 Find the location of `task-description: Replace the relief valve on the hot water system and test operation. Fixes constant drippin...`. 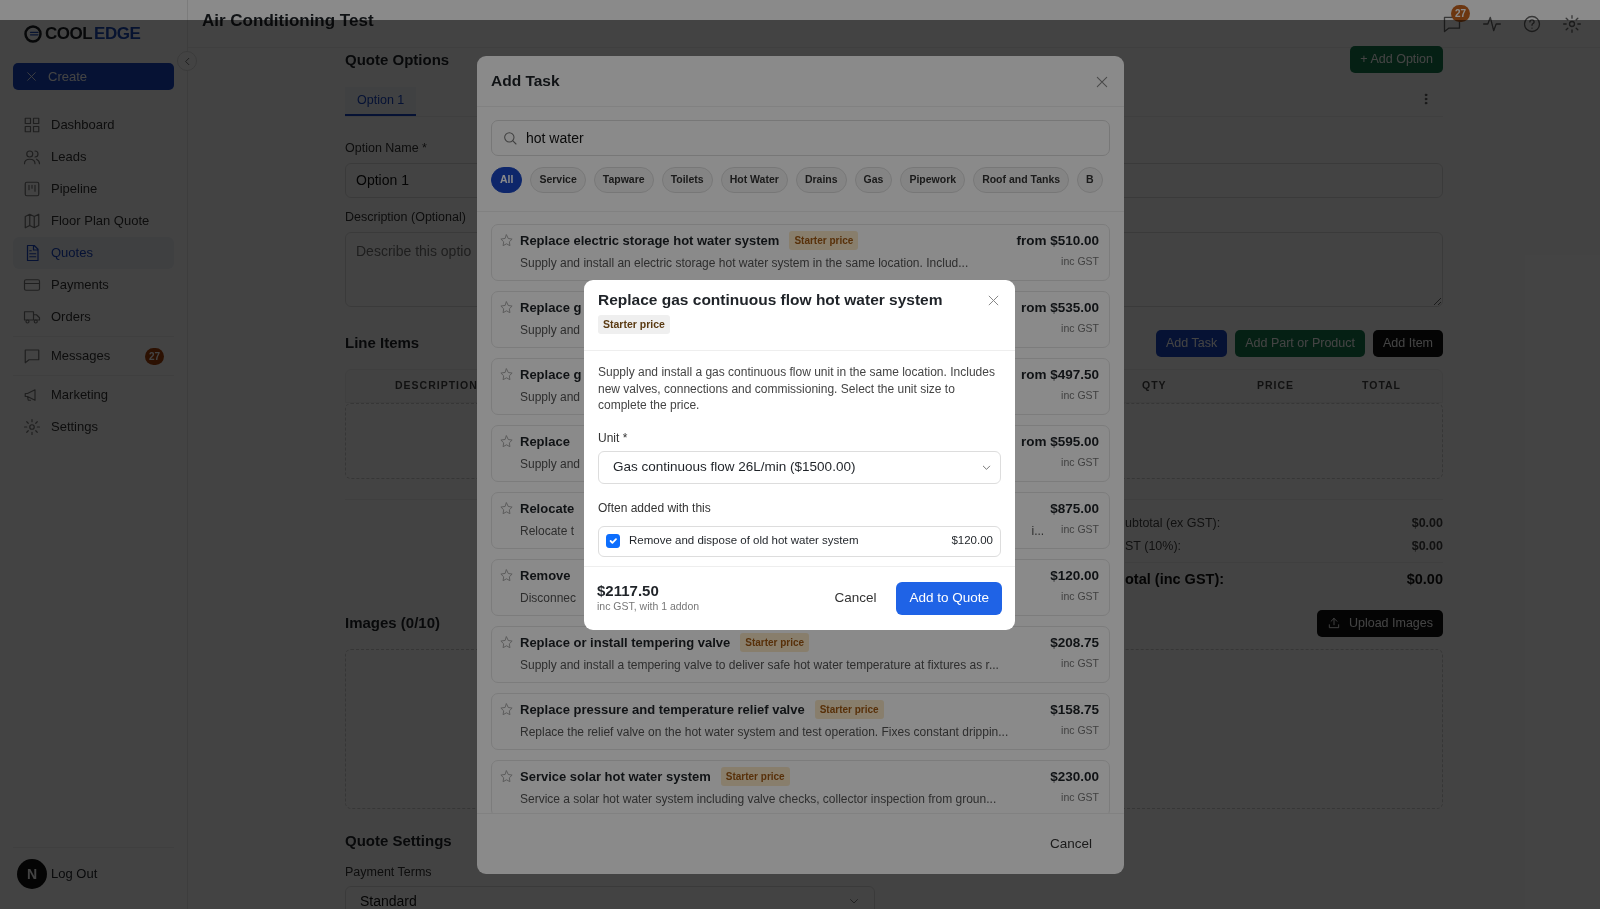

task-description: Replace the relief valve on the hot water system and test operation. Fixes constant drippin... is located at coordinates (764, 732).